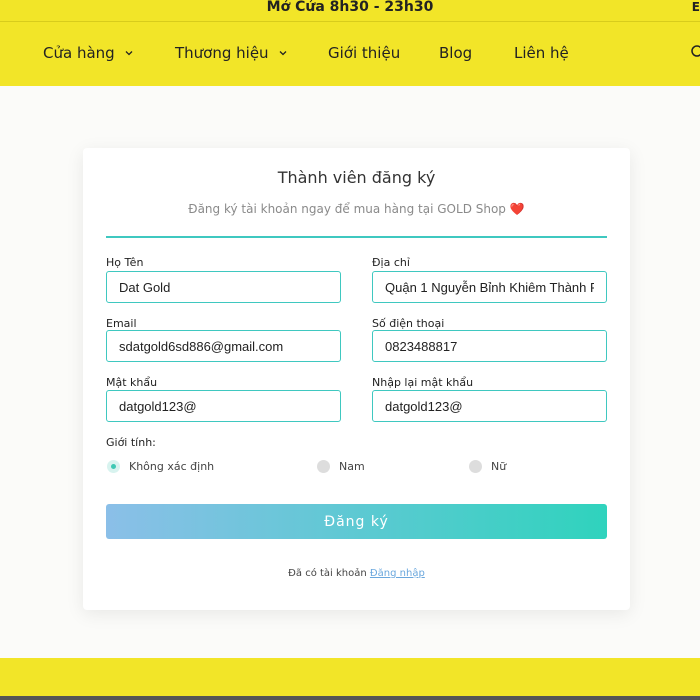 The height and width of the screenshot is (700, 700). Describe the element at coordinates (79, 53) in the screenshot. I see `nav-item-label: Cửa hàng` at that location.